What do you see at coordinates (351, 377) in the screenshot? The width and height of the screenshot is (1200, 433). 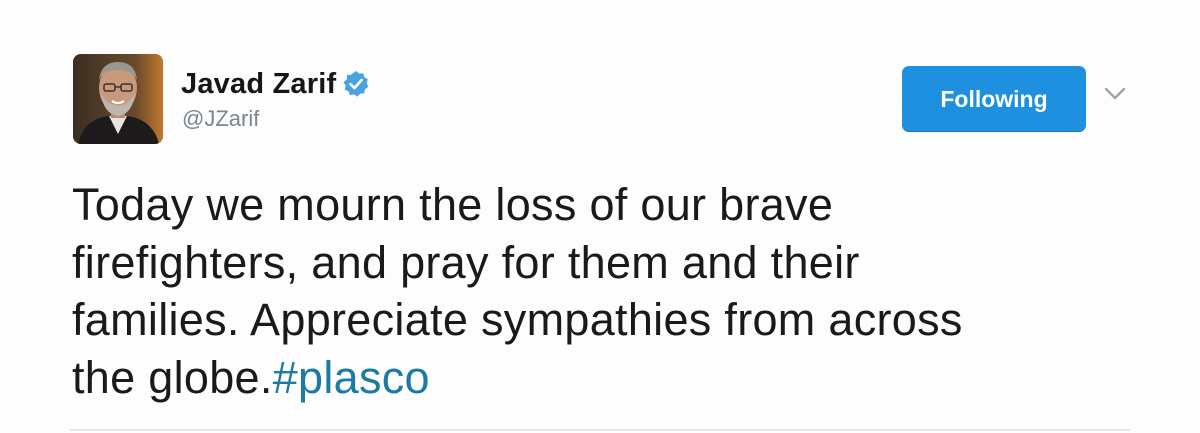 I see `hashtag-link: #plasco` at bounding box center [351, 377].